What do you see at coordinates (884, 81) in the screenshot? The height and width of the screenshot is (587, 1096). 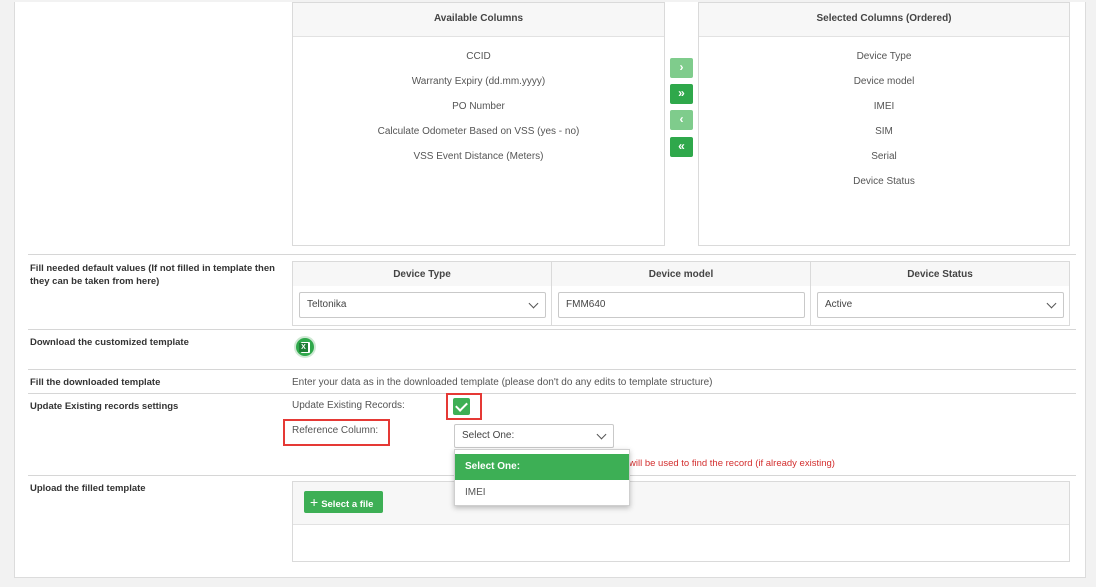 I see `selected-column-item: Device model` at bounding box center [884, 81].